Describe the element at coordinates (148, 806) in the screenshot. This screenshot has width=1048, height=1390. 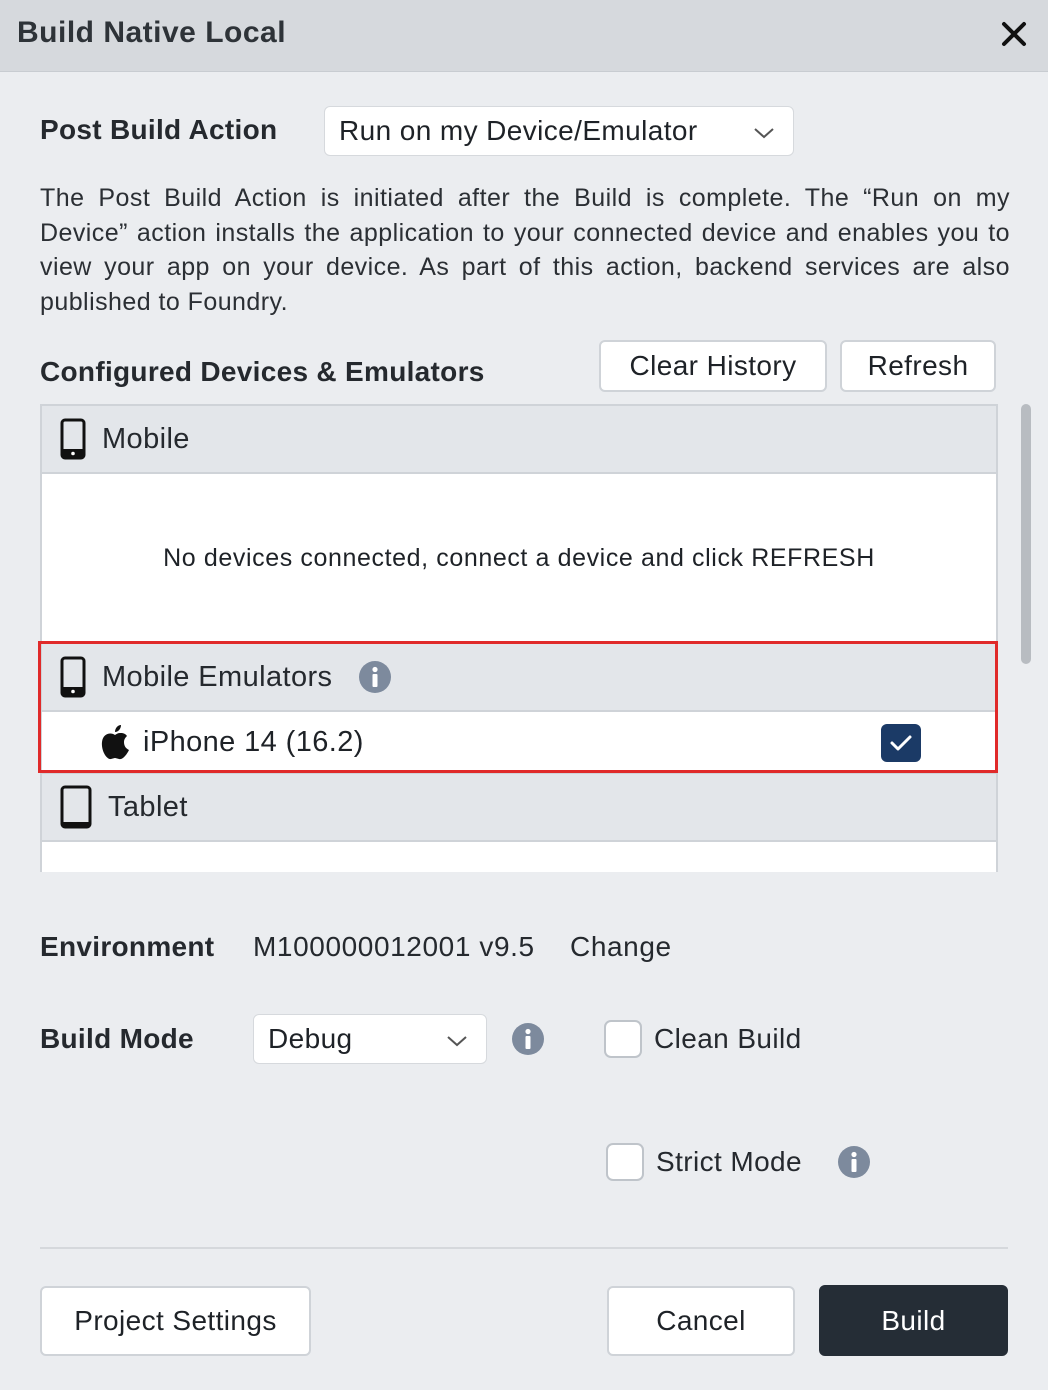
I see `group-label: Tablet` at that location.